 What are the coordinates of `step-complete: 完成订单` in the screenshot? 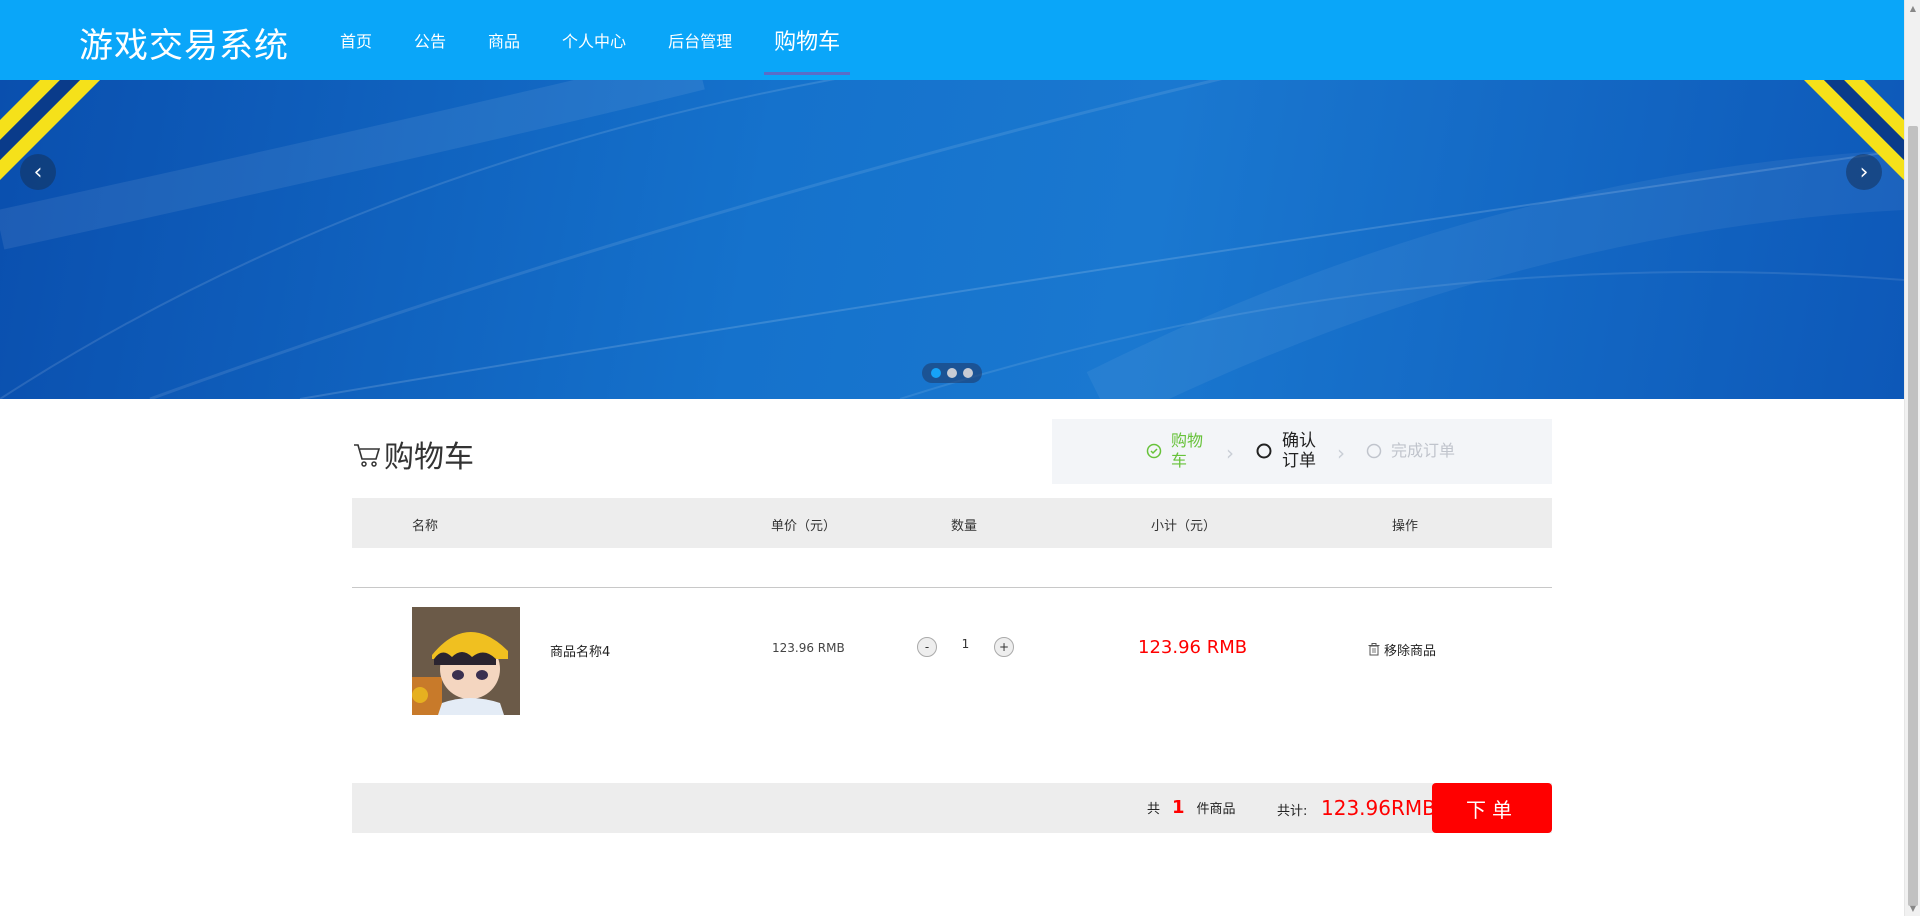 It's located at (1410, 451).